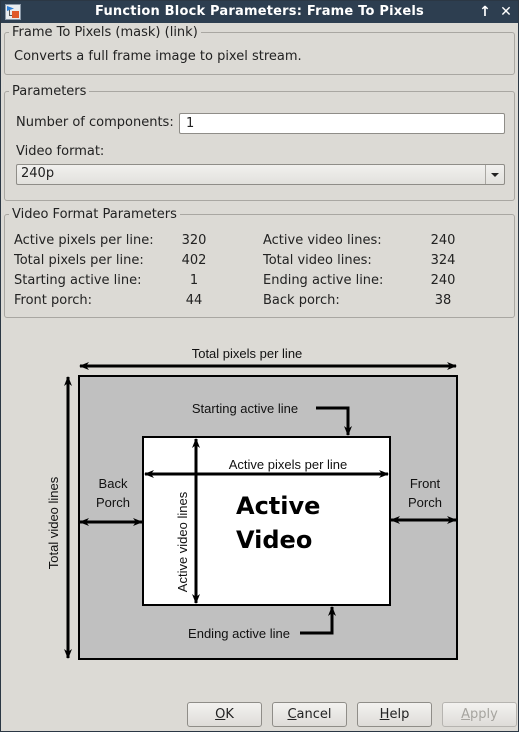  Describe the element at coordinates (425, 502) in the screenshot. I see `front-porch-text-2: Porch` at that location.